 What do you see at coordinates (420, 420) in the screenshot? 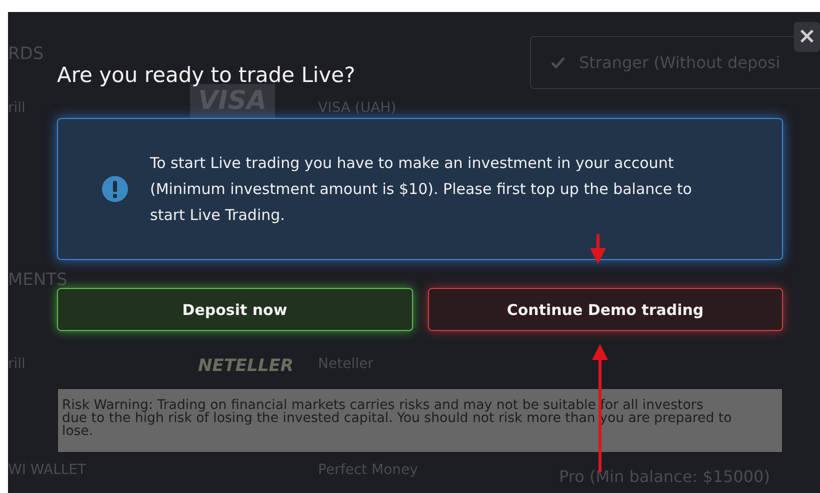
I see `risk-warning: Risk Warning: Trading on financial markets carries risks and may not be suitable for all investors due to the high risk of losing the invested capital. You should not risk more than you are prepared to lose.` at bounding box center [420, 420].